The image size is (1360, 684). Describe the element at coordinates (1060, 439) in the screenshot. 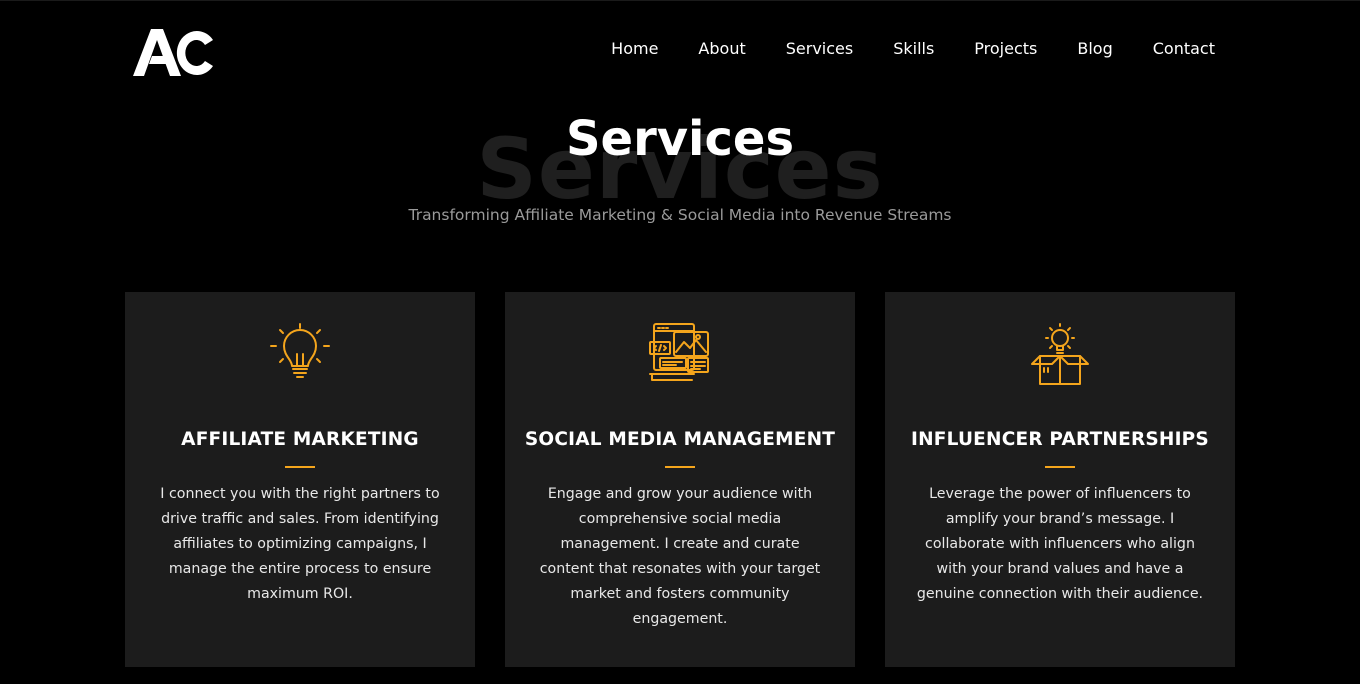

I see `service-title: INFLUENCER PARTNERSHIPS` at that location.